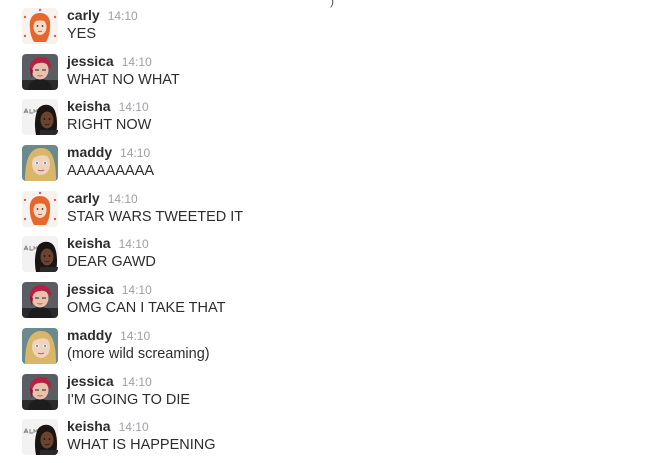 The width and height of the screenshot is (650, 463). Describe the element at coordinates (336, 166) in the screenshot. I see `message-item: maddy 14:10 AAAAAAAAA` at that location.